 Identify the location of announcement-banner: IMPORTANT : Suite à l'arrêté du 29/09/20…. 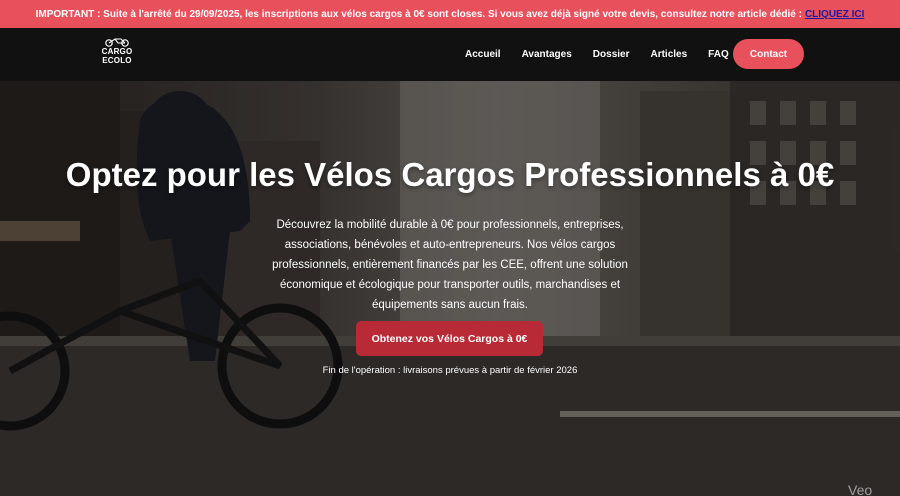
(450, 14).